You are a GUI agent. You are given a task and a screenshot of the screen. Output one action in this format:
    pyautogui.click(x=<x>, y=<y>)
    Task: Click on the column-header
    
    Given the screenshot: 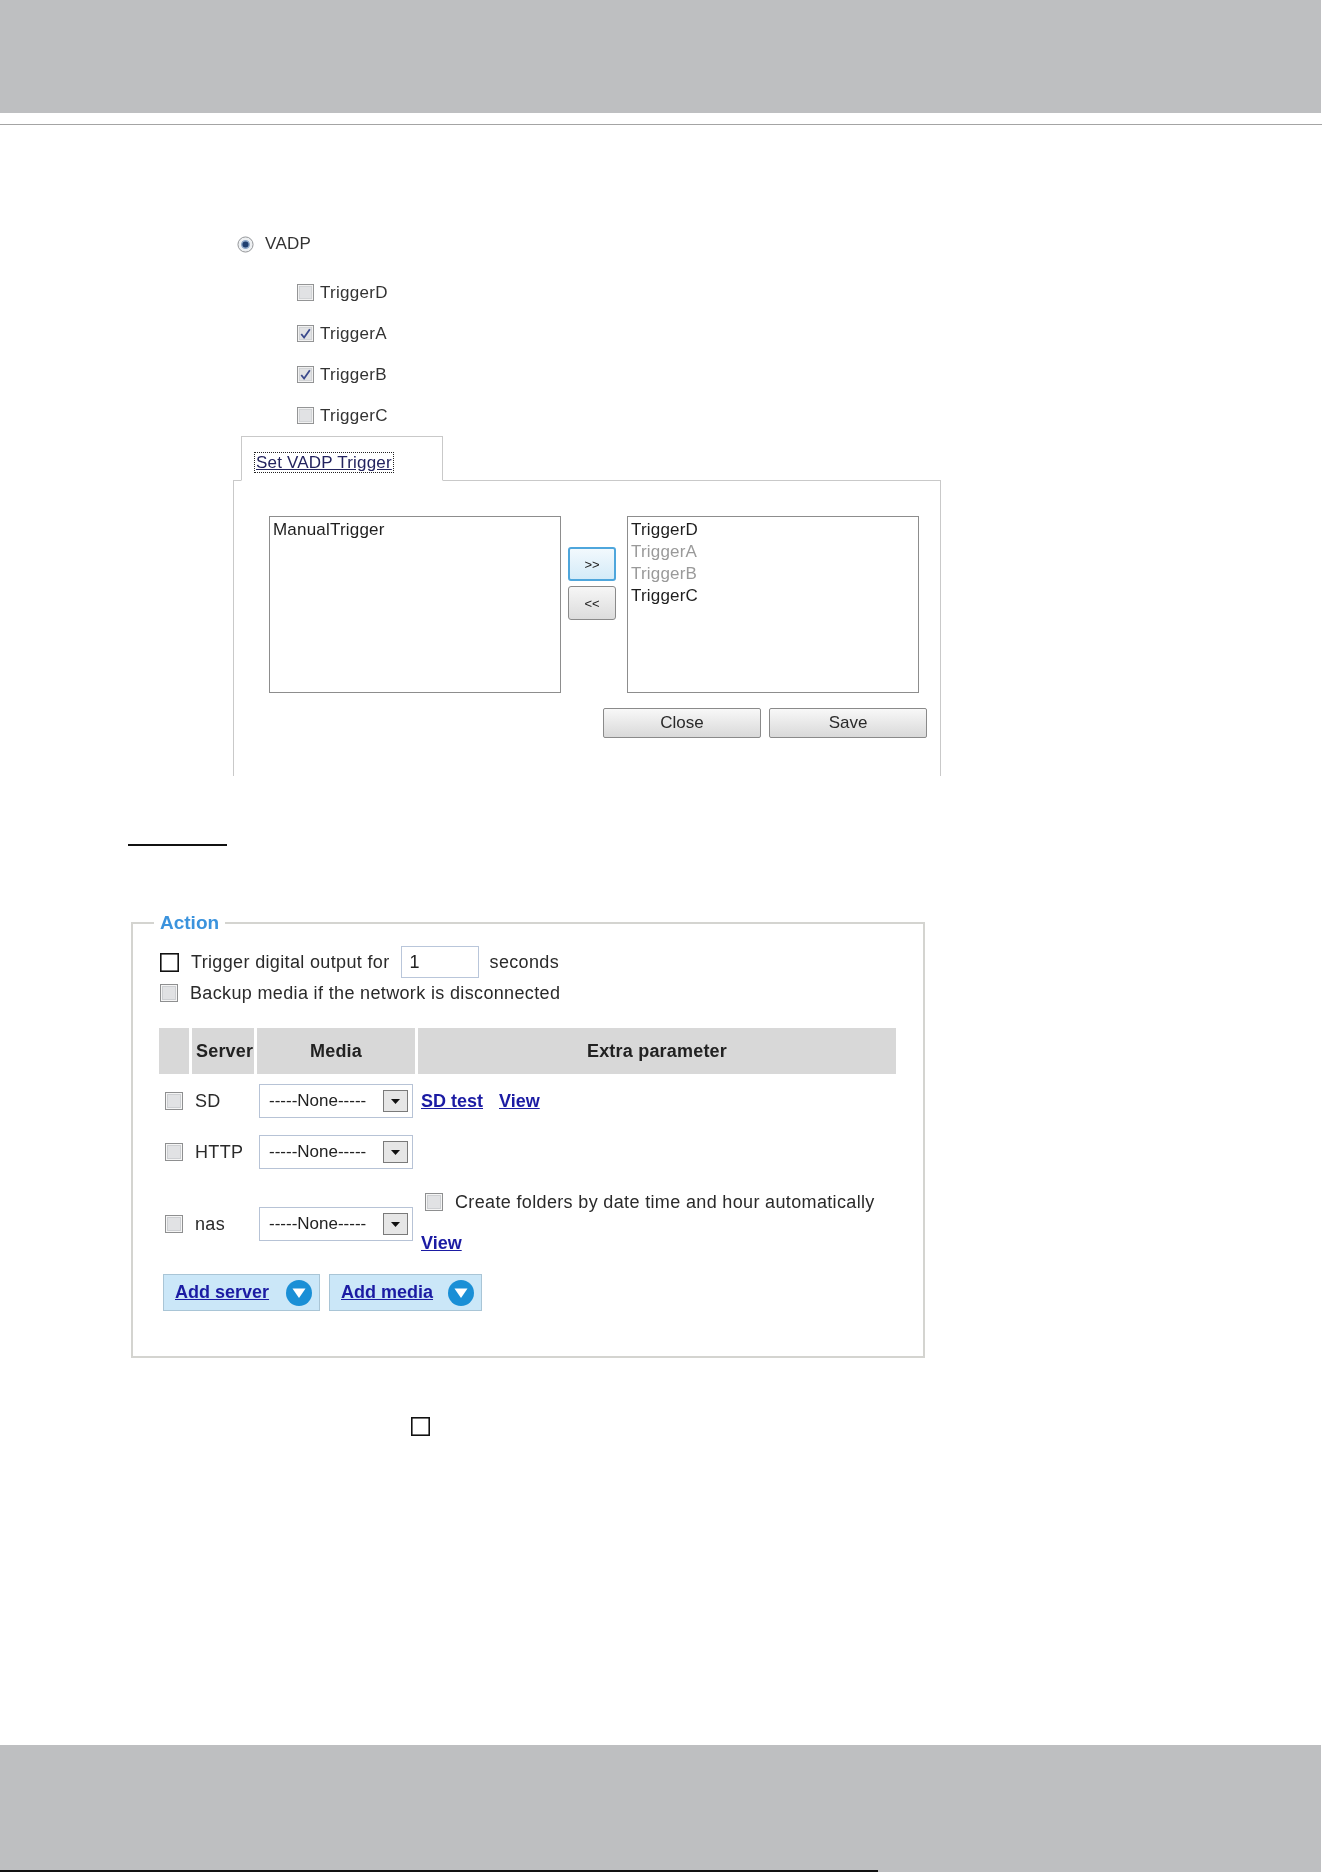 What is the action you would take?
    pyautogui.click(x=174, y=1051)
    